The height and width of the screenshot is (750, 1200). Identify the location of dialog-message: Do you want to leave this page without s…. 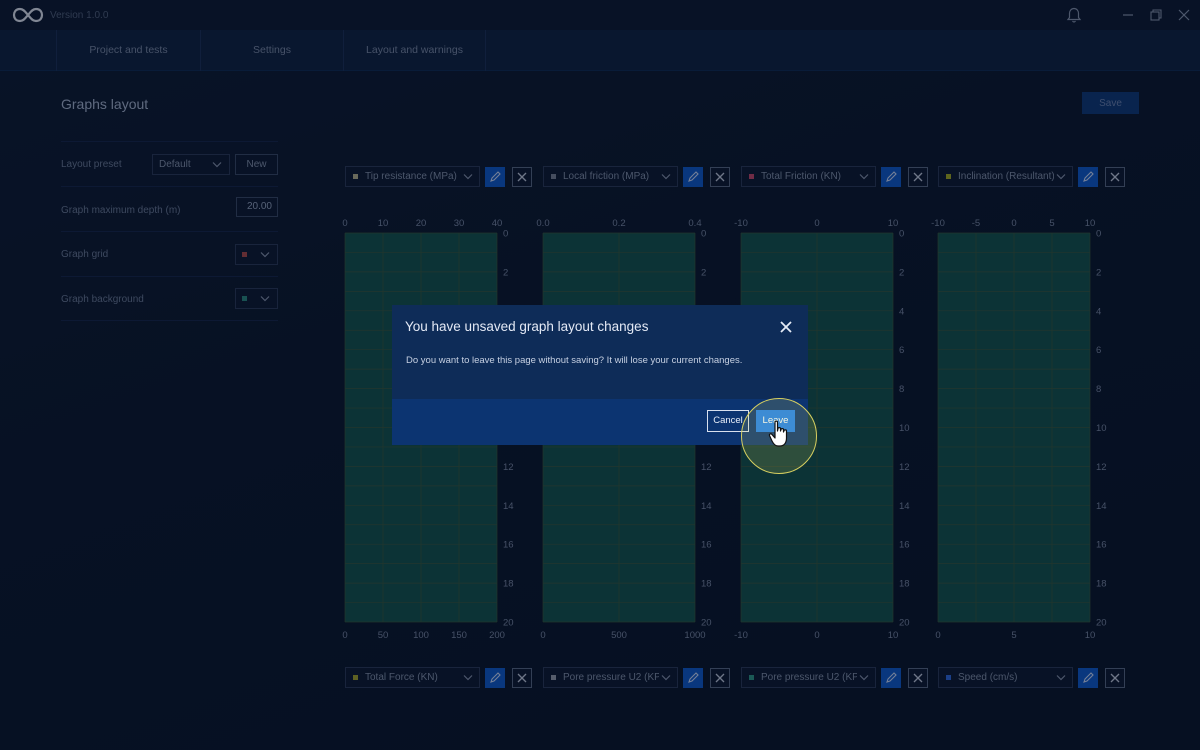
(574, 360).